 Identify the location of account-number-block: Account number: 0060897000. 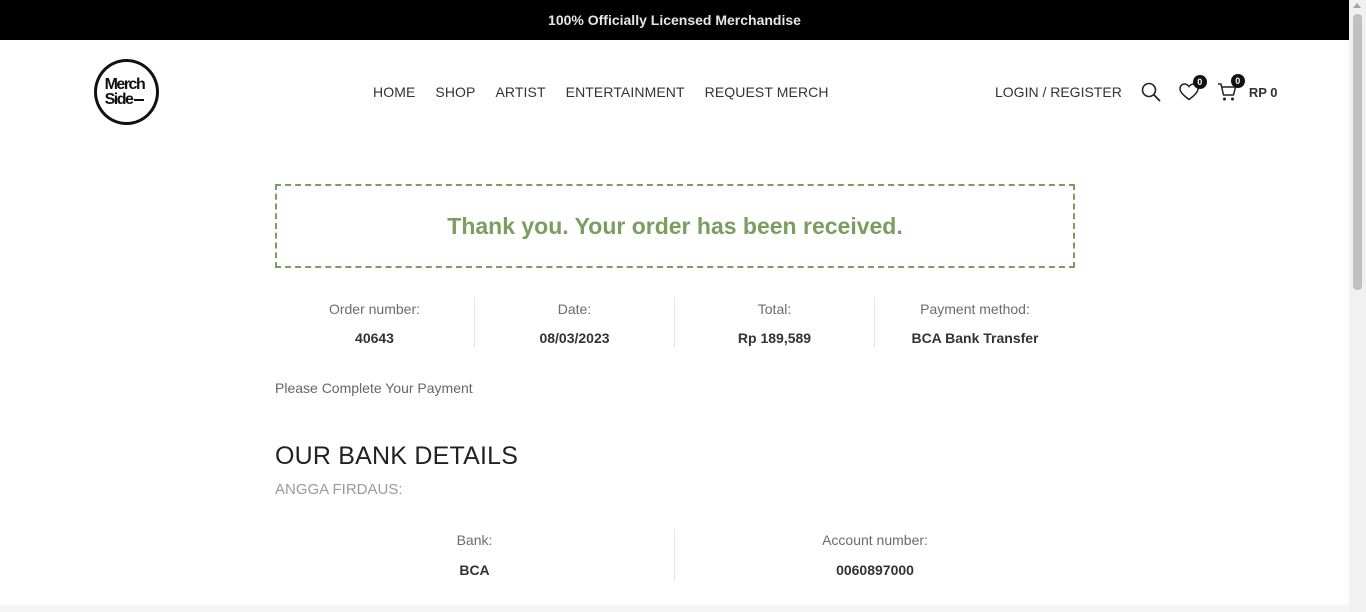
(875, 554).